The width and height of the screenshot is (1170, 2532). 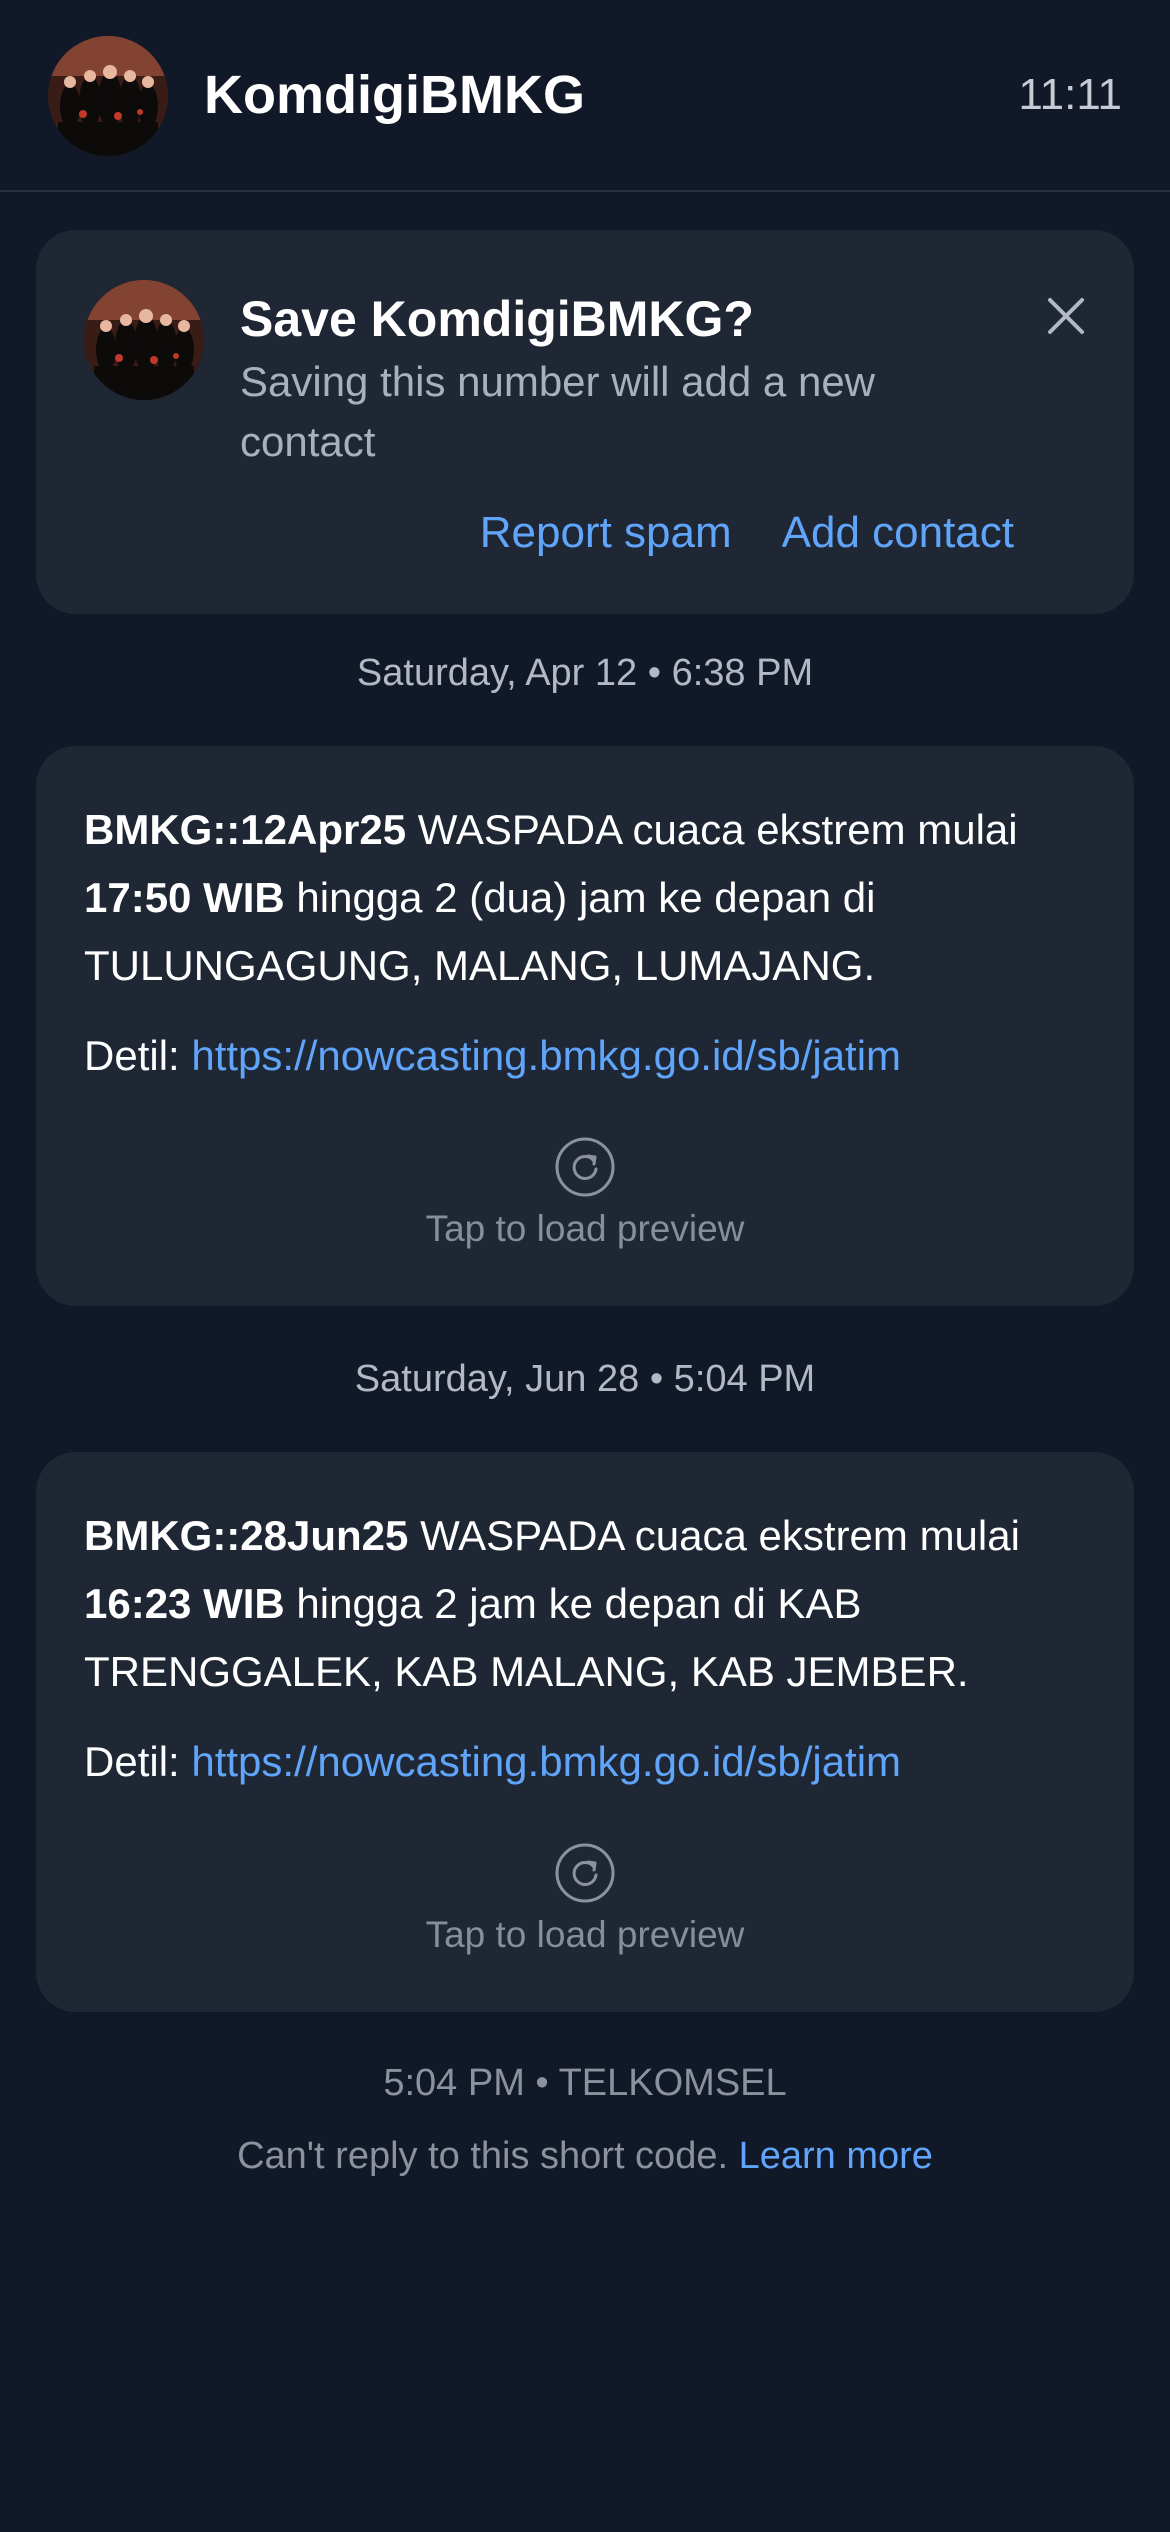 I want to click on message-code: BMKG::12Apr25, so click(x=245, y=829).